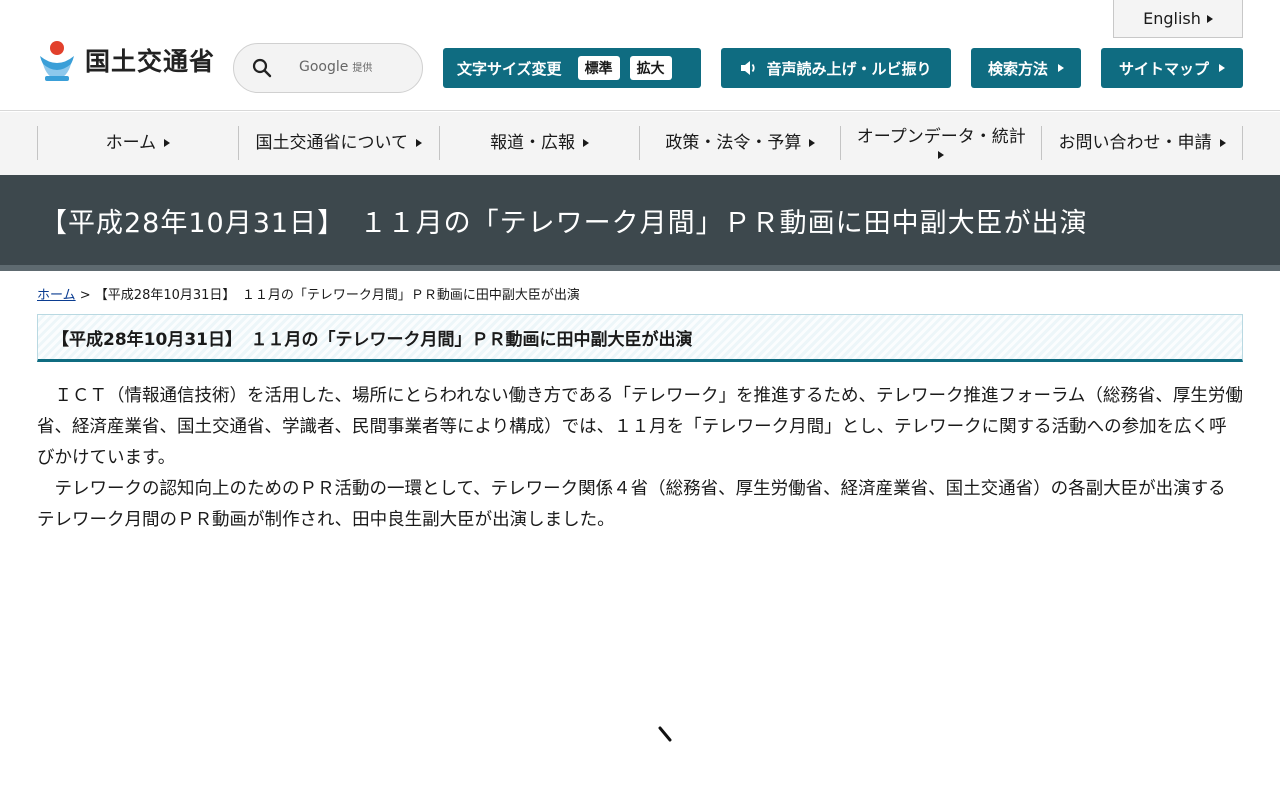 The width and height of the screenshot is (1280, 800). I want to click on sitemap-label: サイトマップ, so click(1163, 68).